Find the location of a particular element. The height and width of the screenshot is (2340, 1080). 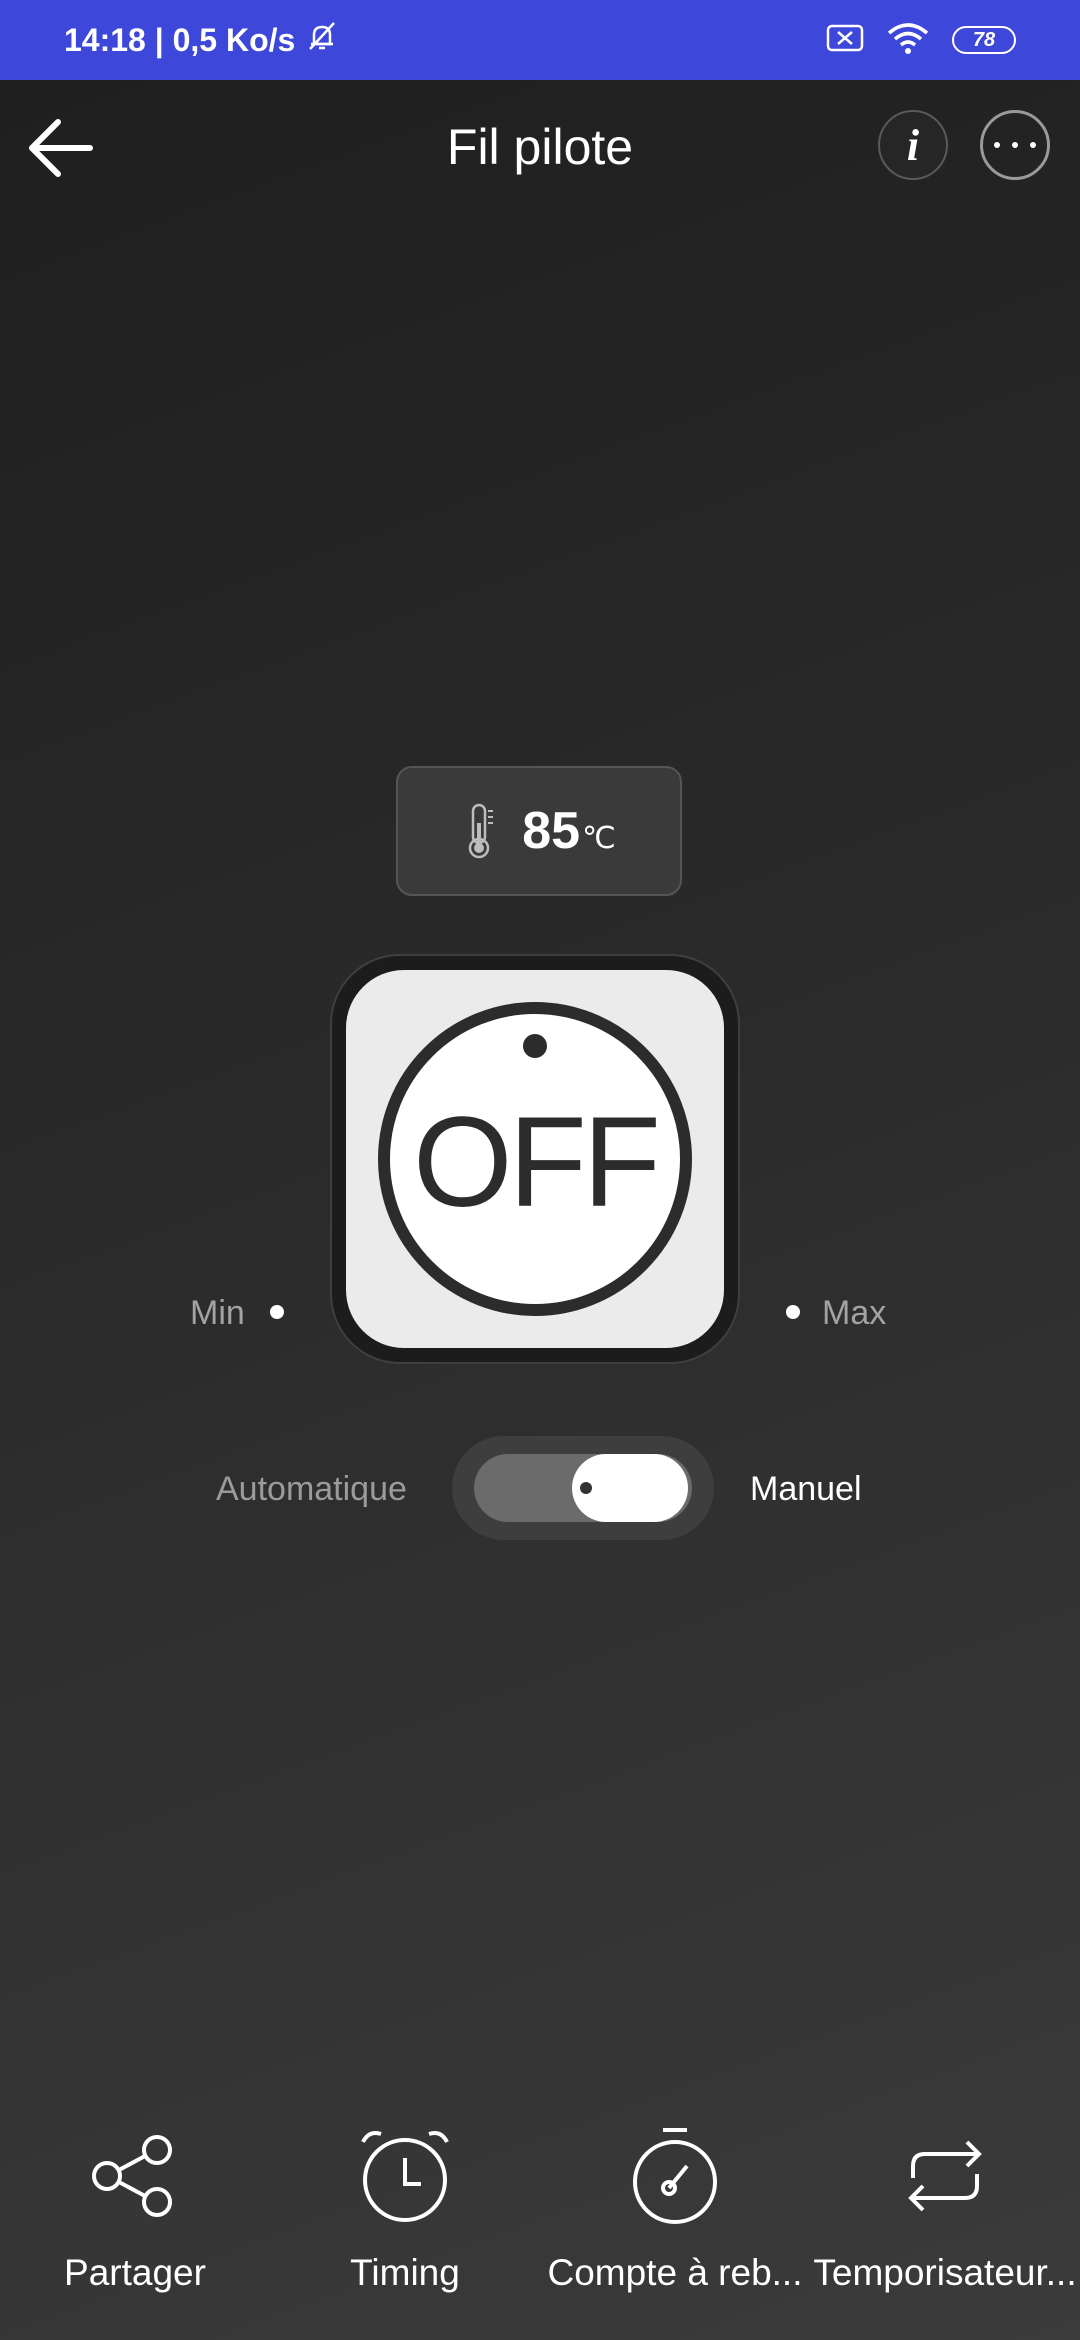

min-label: Min is located at coordinates (217, 1313).